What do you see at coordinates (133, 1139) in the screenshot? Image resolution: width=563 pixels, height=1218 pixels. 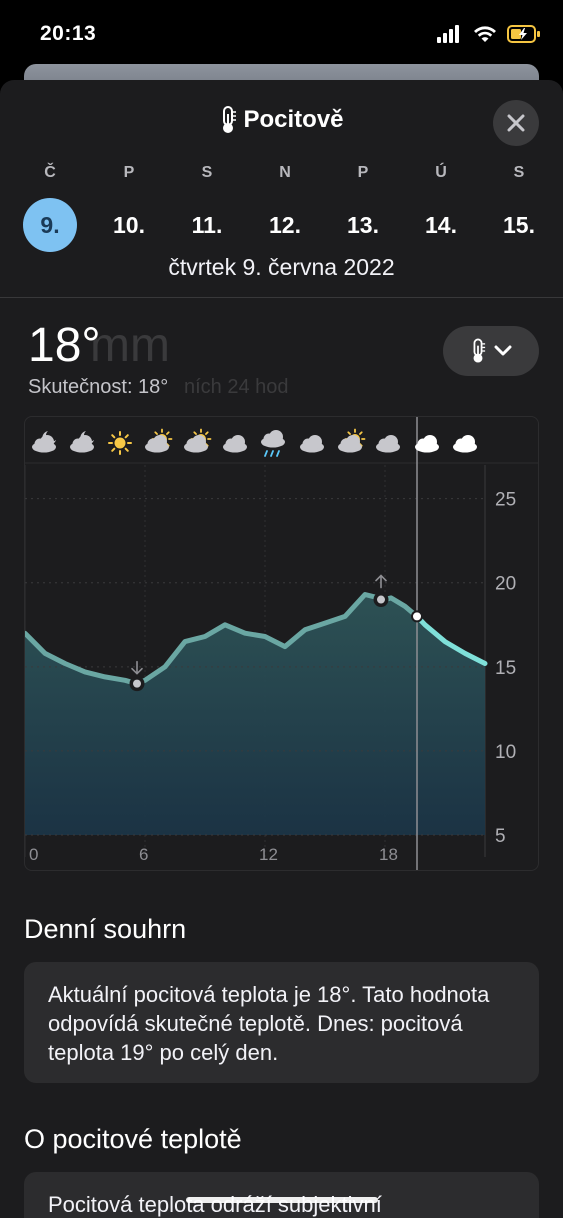 I see `about-feels-like-title: O pocitové teplotě` at bounding box center [133, 1139].